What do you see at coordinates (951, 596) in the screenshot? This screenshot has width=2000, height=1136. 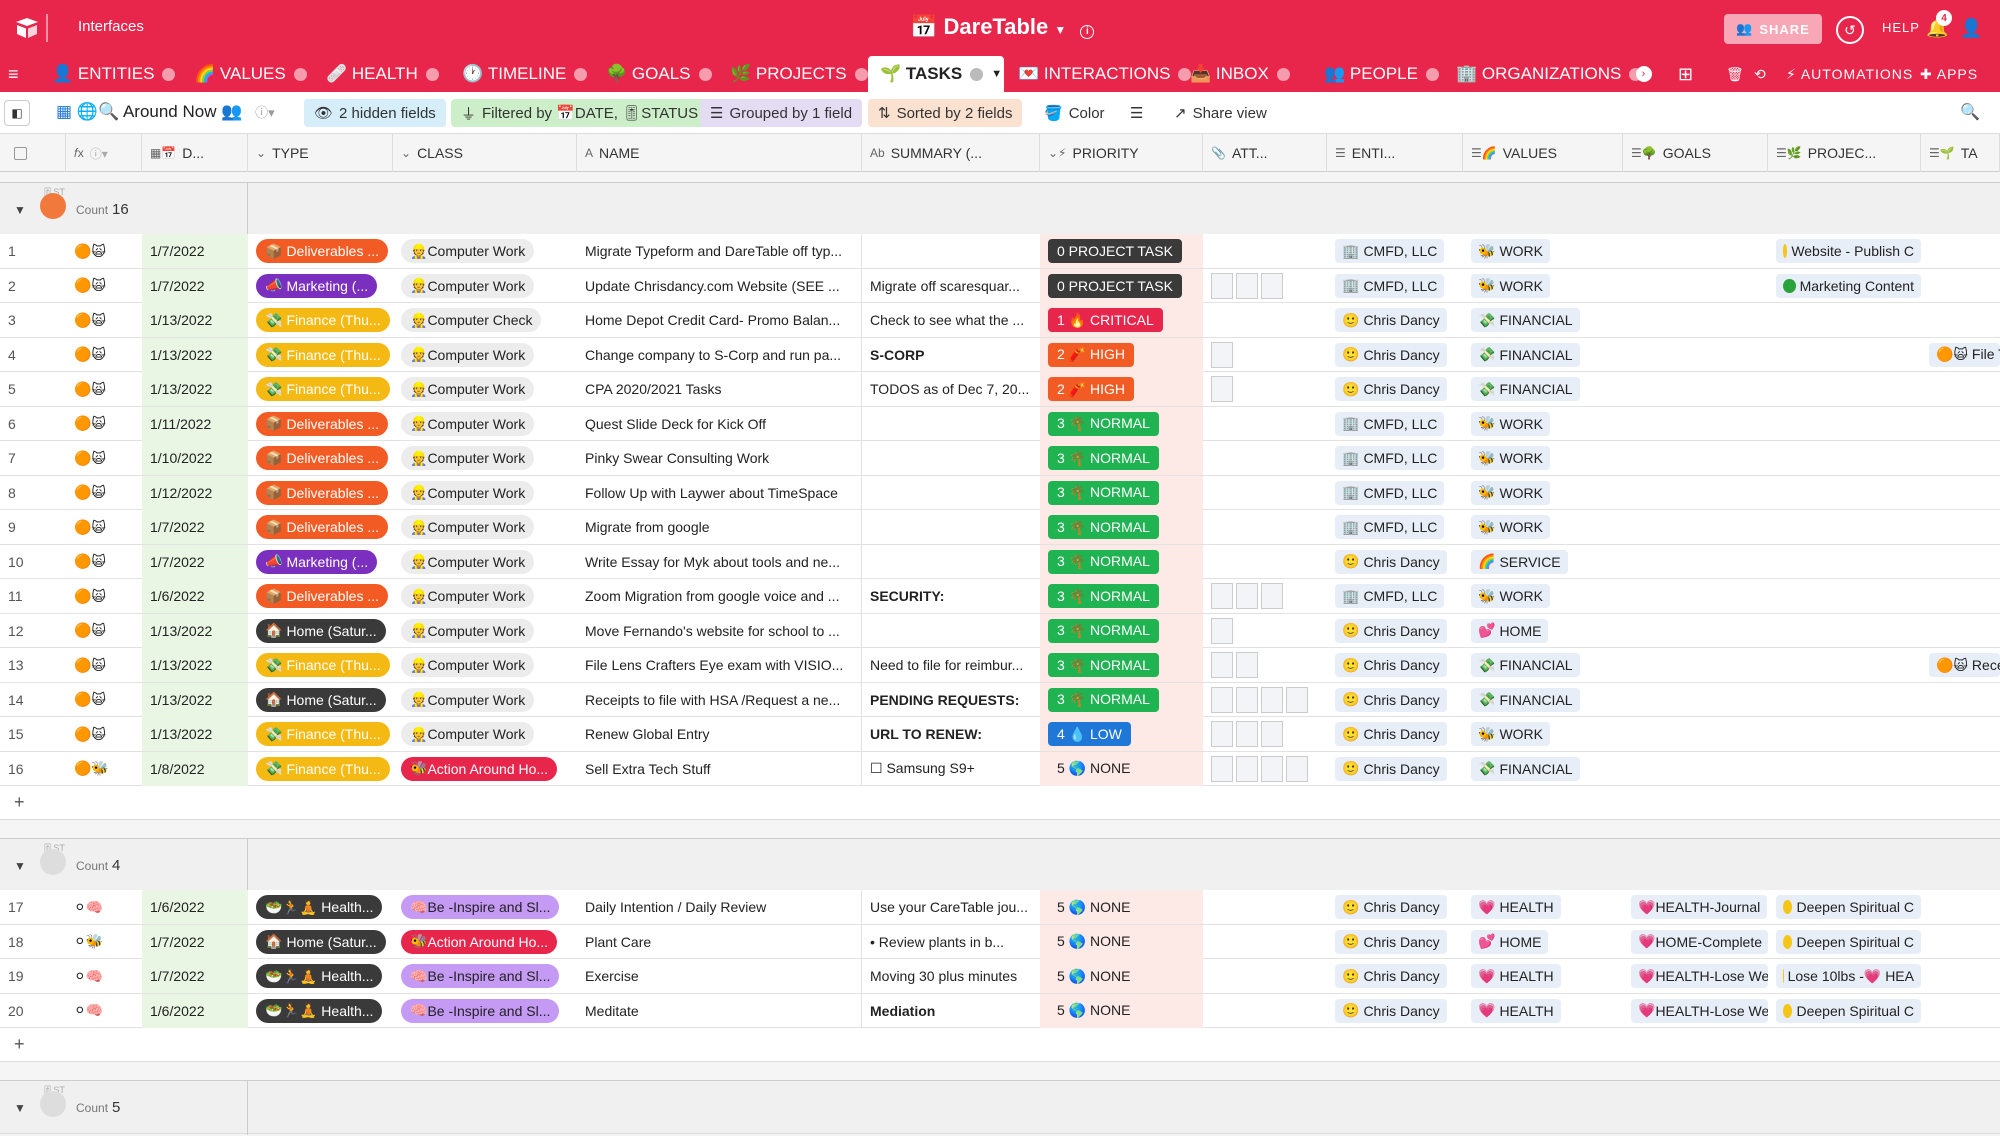 I see `summary-cell: SECURITY:` at bounding box center [951, 596].